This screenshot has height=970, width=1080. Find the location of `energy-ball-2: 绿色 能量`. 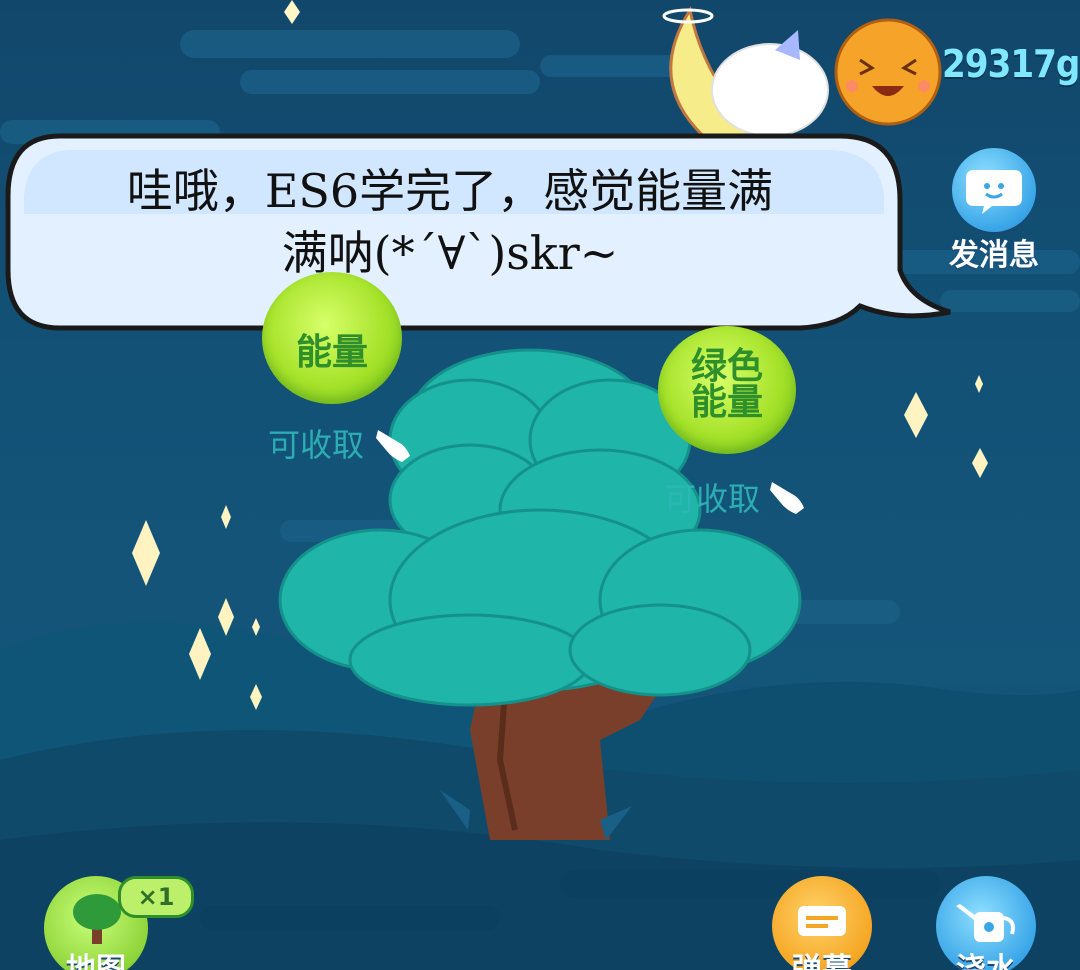

energy-ball-2: 绿色 能量 is located at coordinates (727, 390).